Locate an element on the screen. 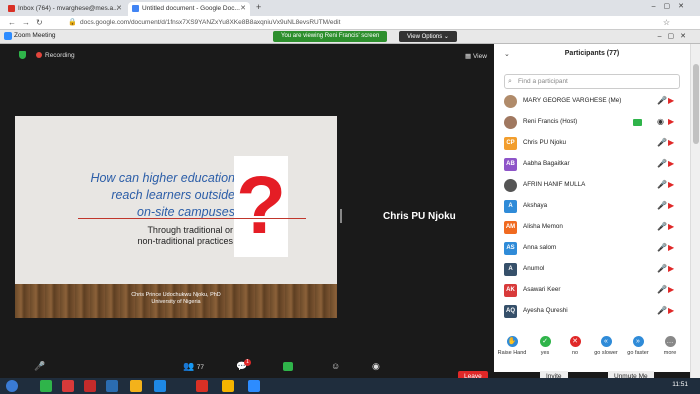  feedback-no-button: ✕ no is located at coordinates (575, 346).